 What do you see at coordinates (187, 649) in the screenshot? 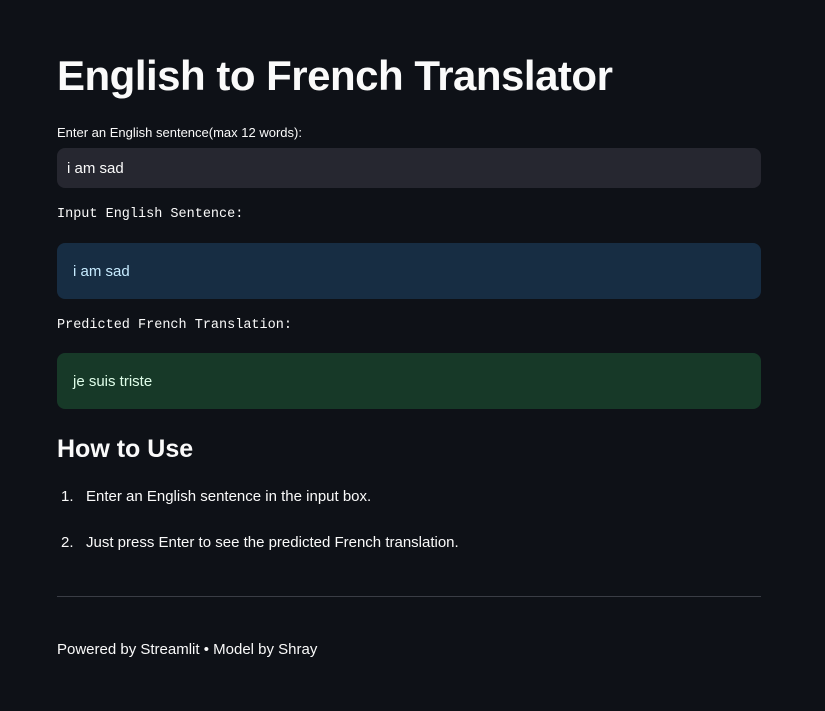
I see `footer-text: Powered by Streamlit • Model by Shray` at bounding box center [187, 649].